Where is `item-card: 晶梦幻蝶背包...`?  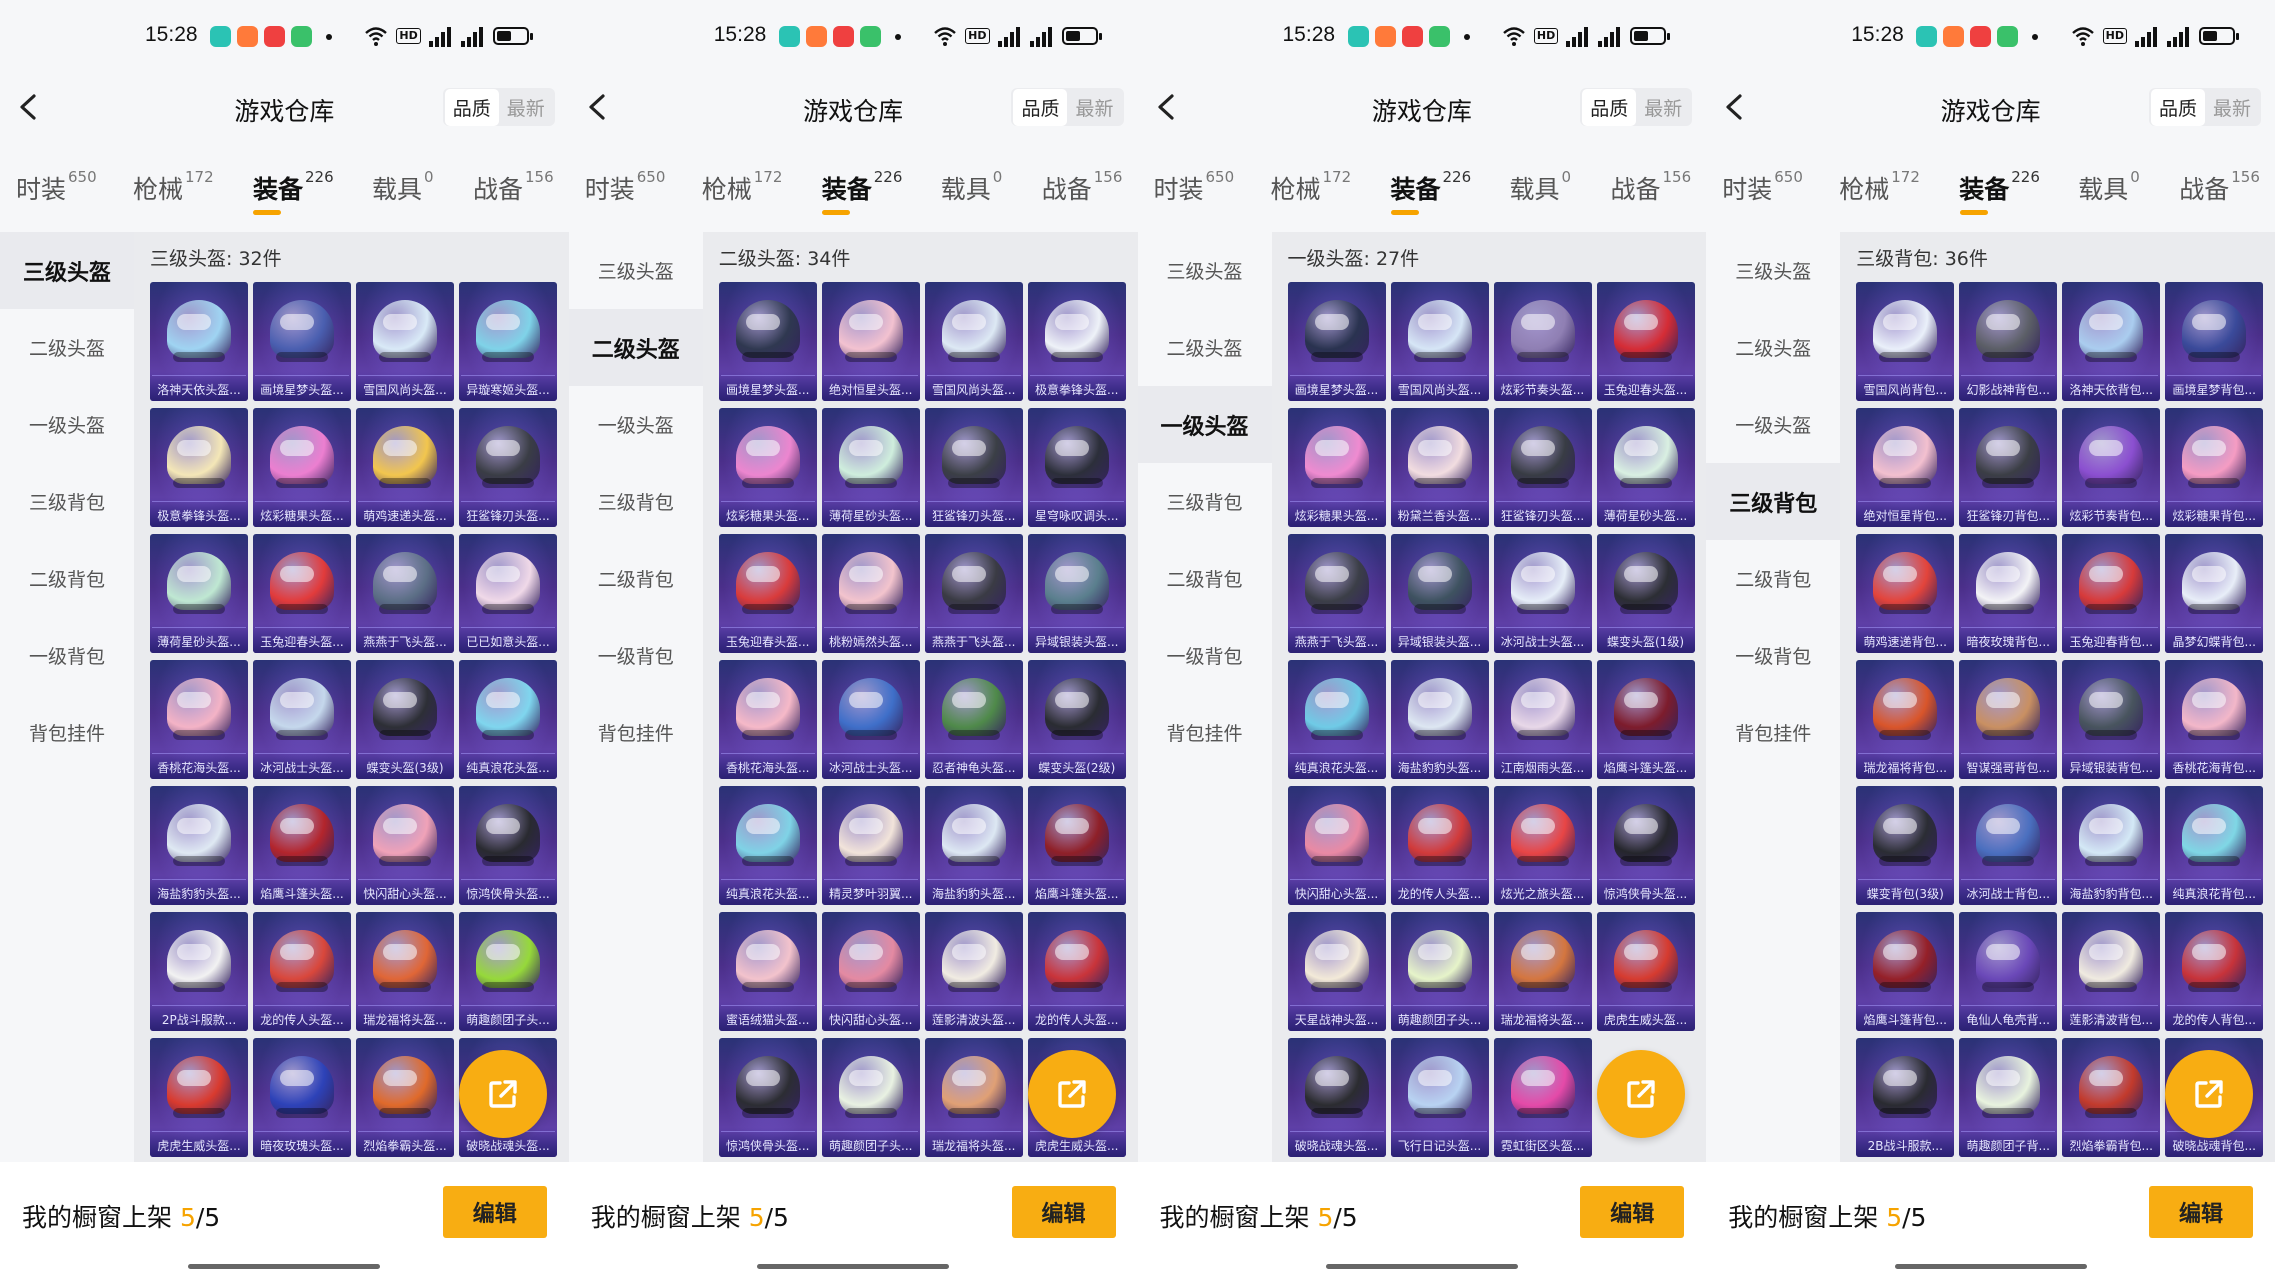
item-card: 晶梦幻蝶背包... is located at coordinates (2214, 593).